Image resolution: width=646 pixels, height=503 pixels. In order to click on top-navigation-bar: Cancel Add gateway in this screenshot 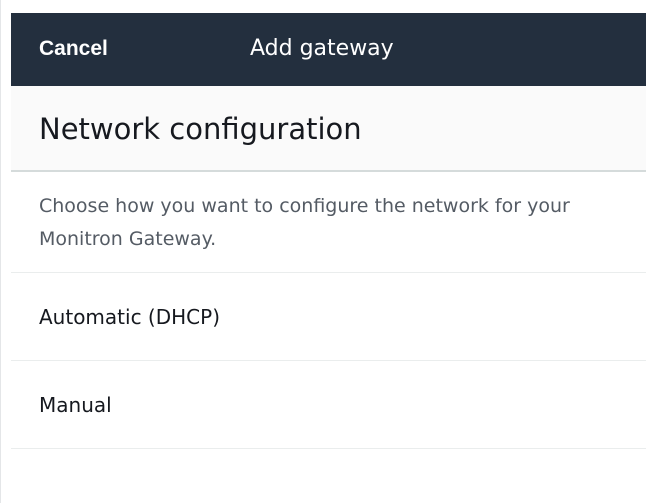, I will do `click(328, 49)`.